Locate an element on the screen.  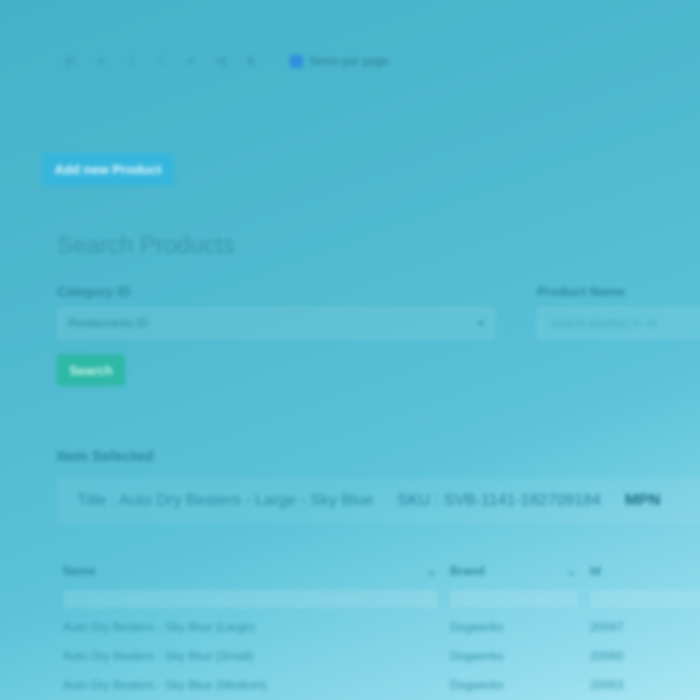
first-page-button: |< is located at coordinates (71, 61).